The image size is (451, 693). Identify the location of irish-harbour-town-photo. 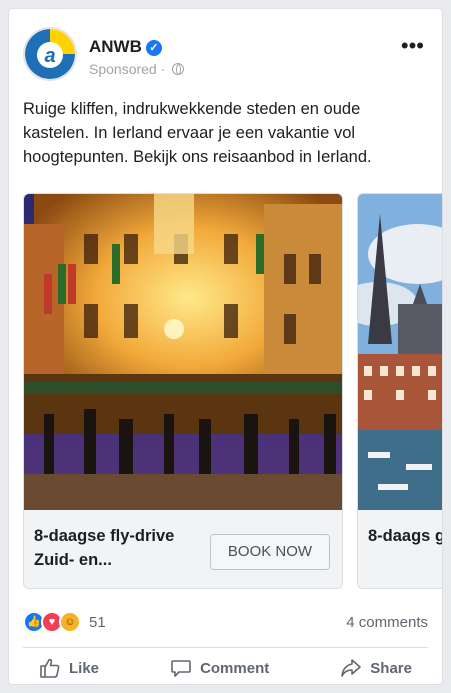
(400, 352).